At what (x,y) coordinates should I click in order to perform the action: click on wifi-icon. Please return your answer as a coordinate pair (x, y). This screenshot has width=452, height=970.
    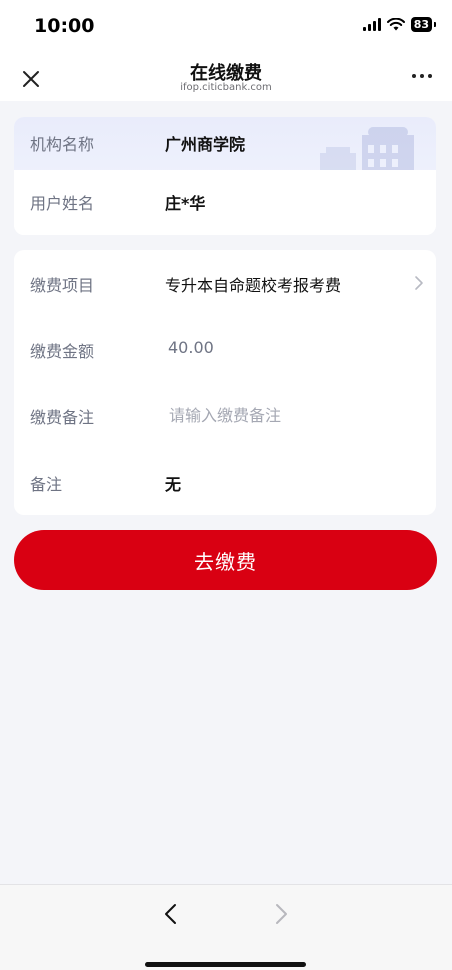
    Looking at the image, I should click on (395, 24).